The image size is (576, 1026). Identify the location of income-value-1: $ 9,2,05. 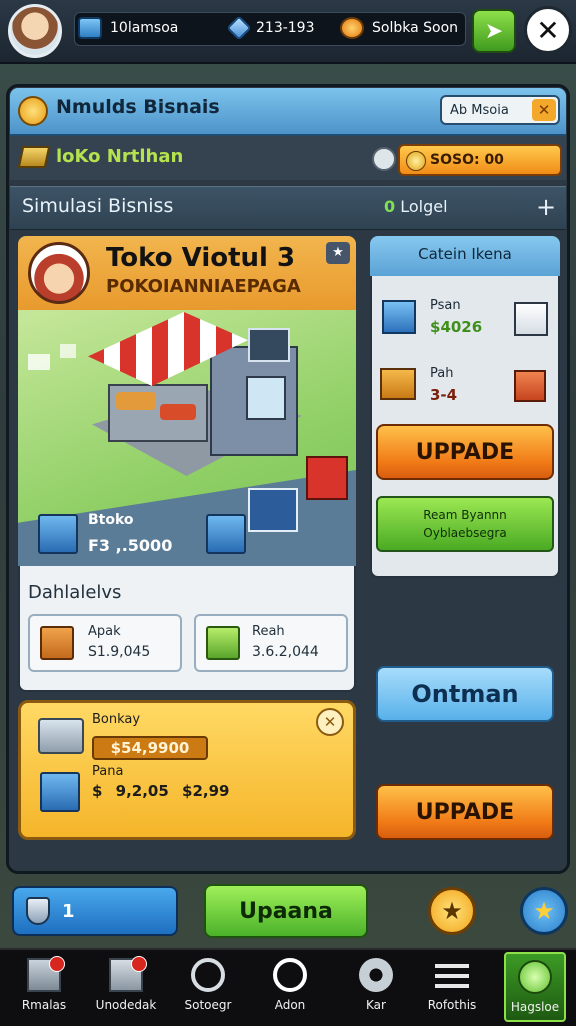
(130, 791).